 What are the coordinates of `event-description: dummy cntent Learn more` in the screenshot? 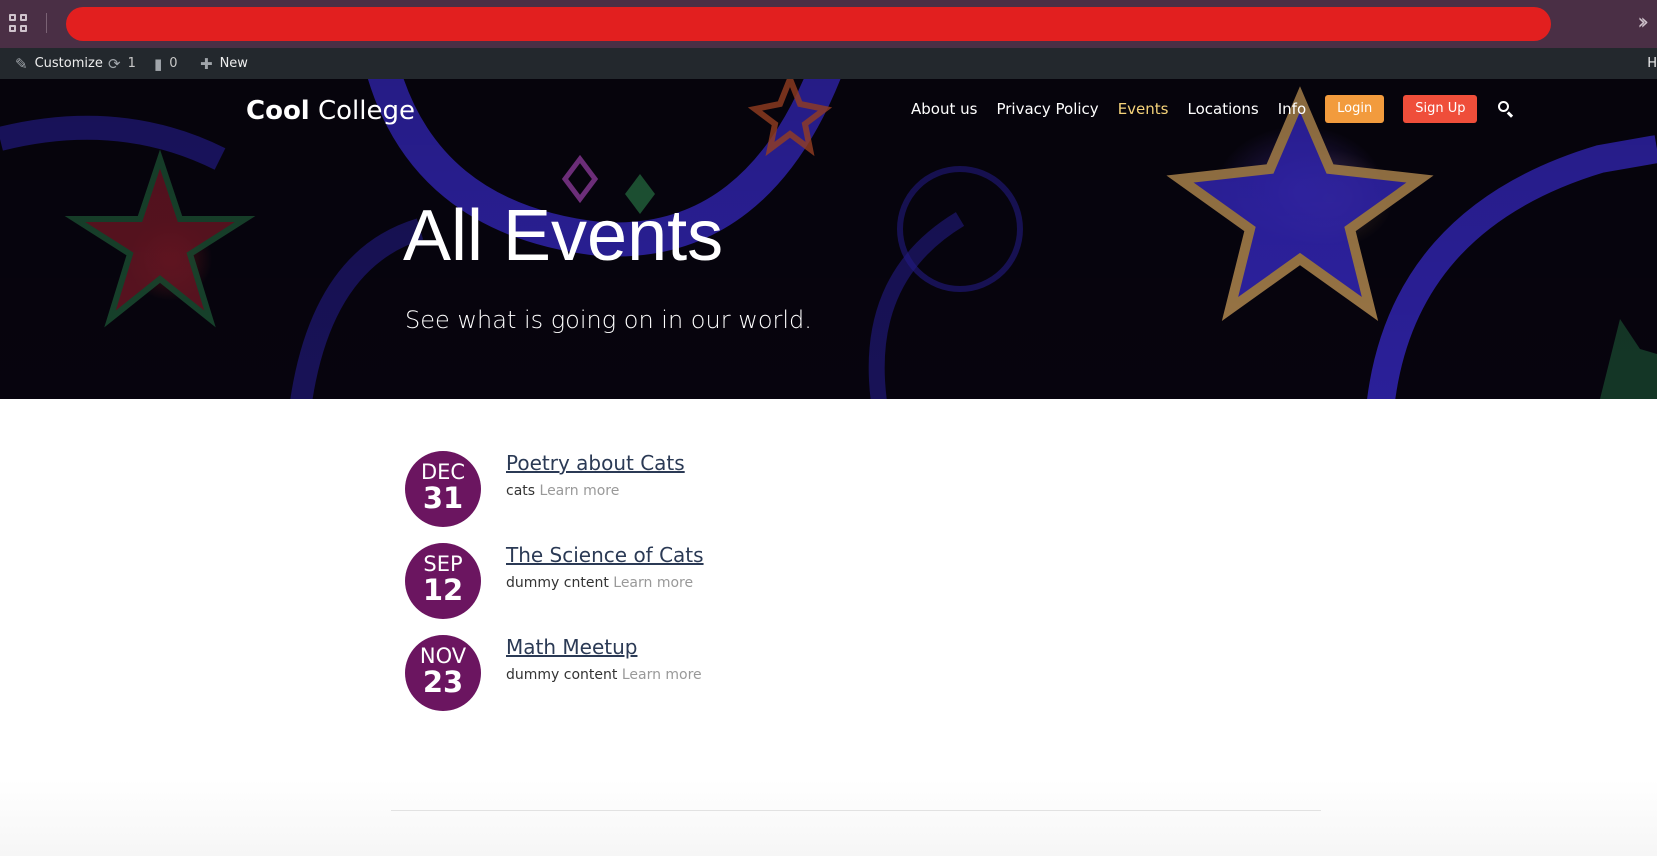 It's located at (605, 583).